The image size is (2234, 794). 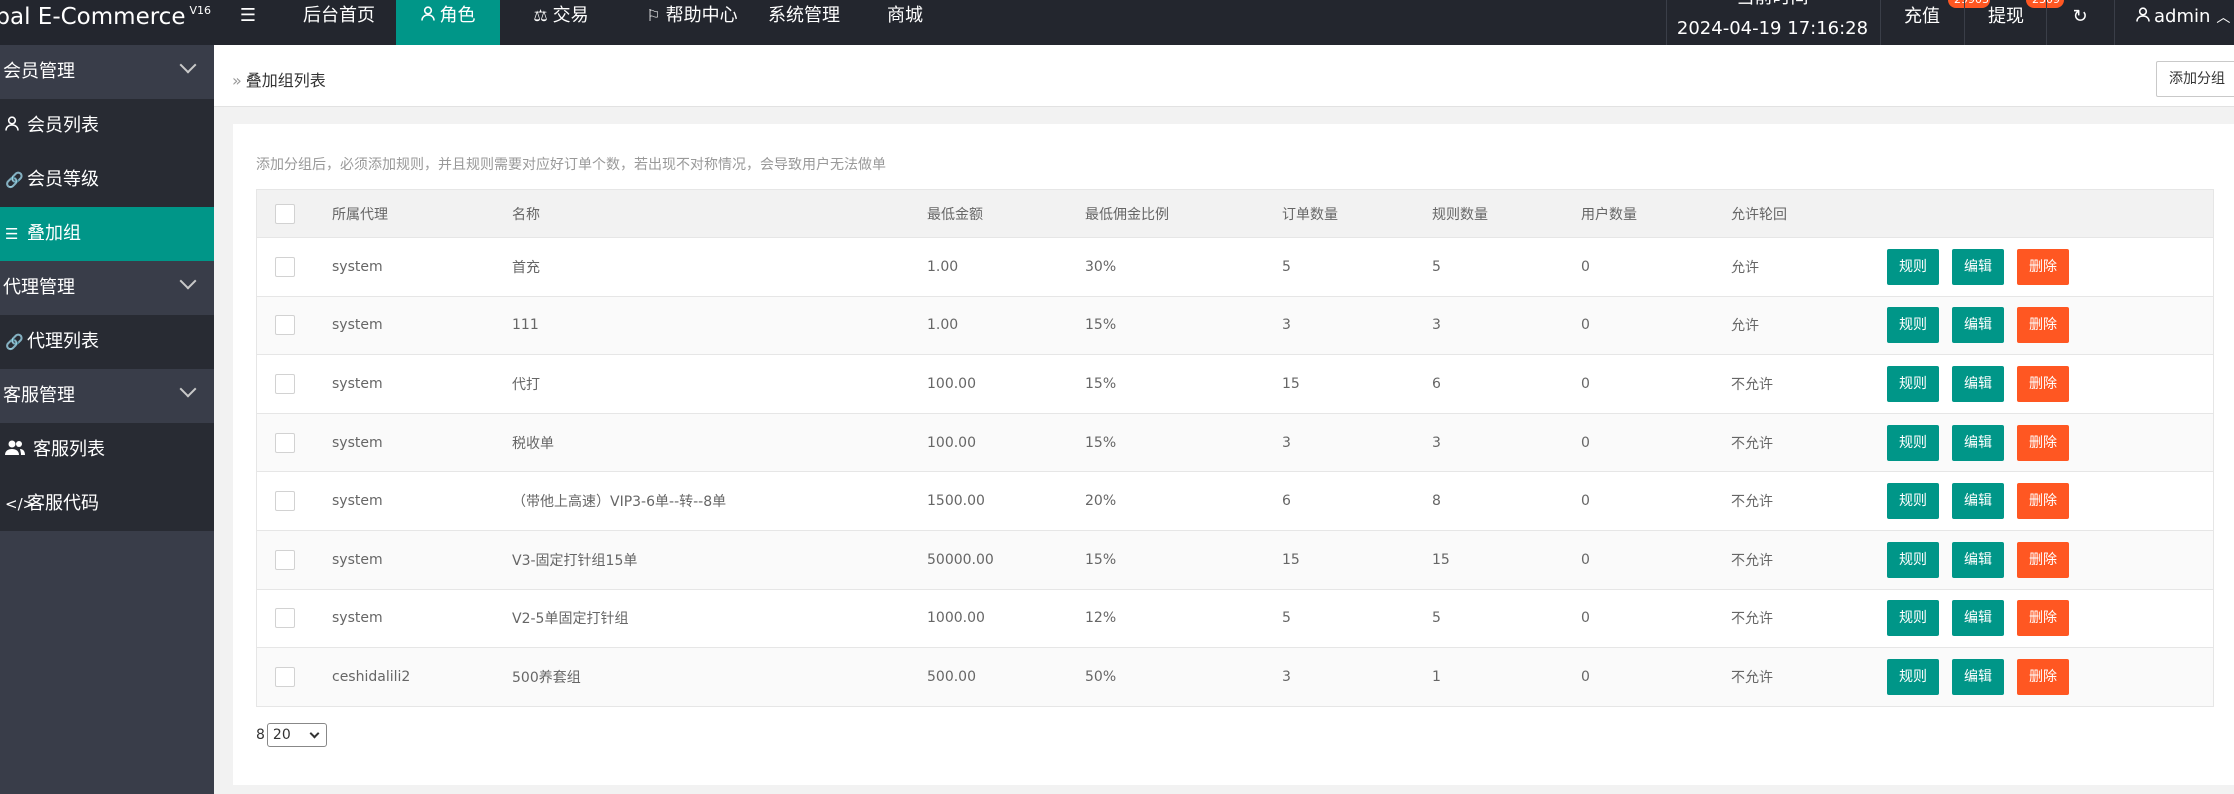 I want to click on sidebar-item-service-list: 客服列表, so click(x=107, y=450).